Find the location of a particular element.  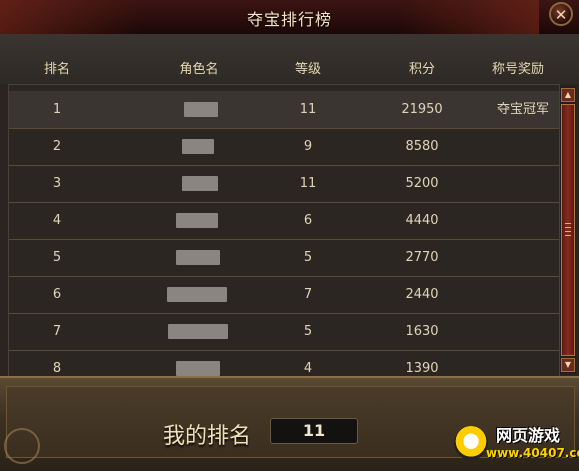

score-cell: 8580 is located at coordinates (422, 146).